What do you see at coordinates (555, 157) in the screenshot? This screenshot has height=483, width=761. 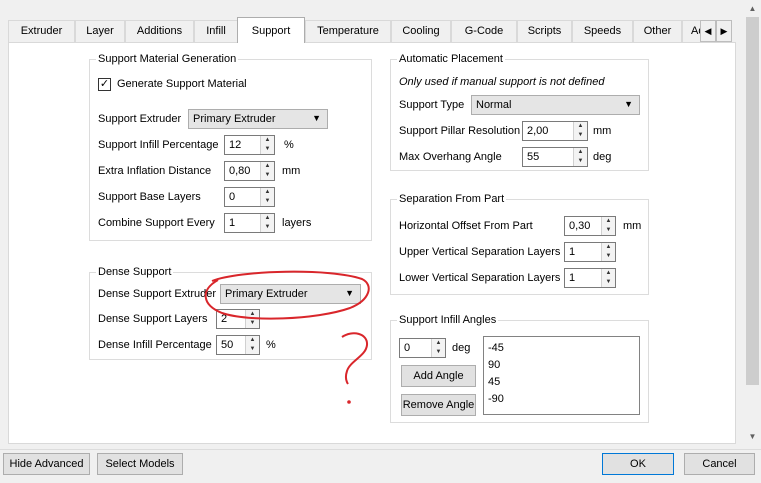 I see `max-overhang-stepper: 55 ▲ ▼` at bounding box center [555, 157].